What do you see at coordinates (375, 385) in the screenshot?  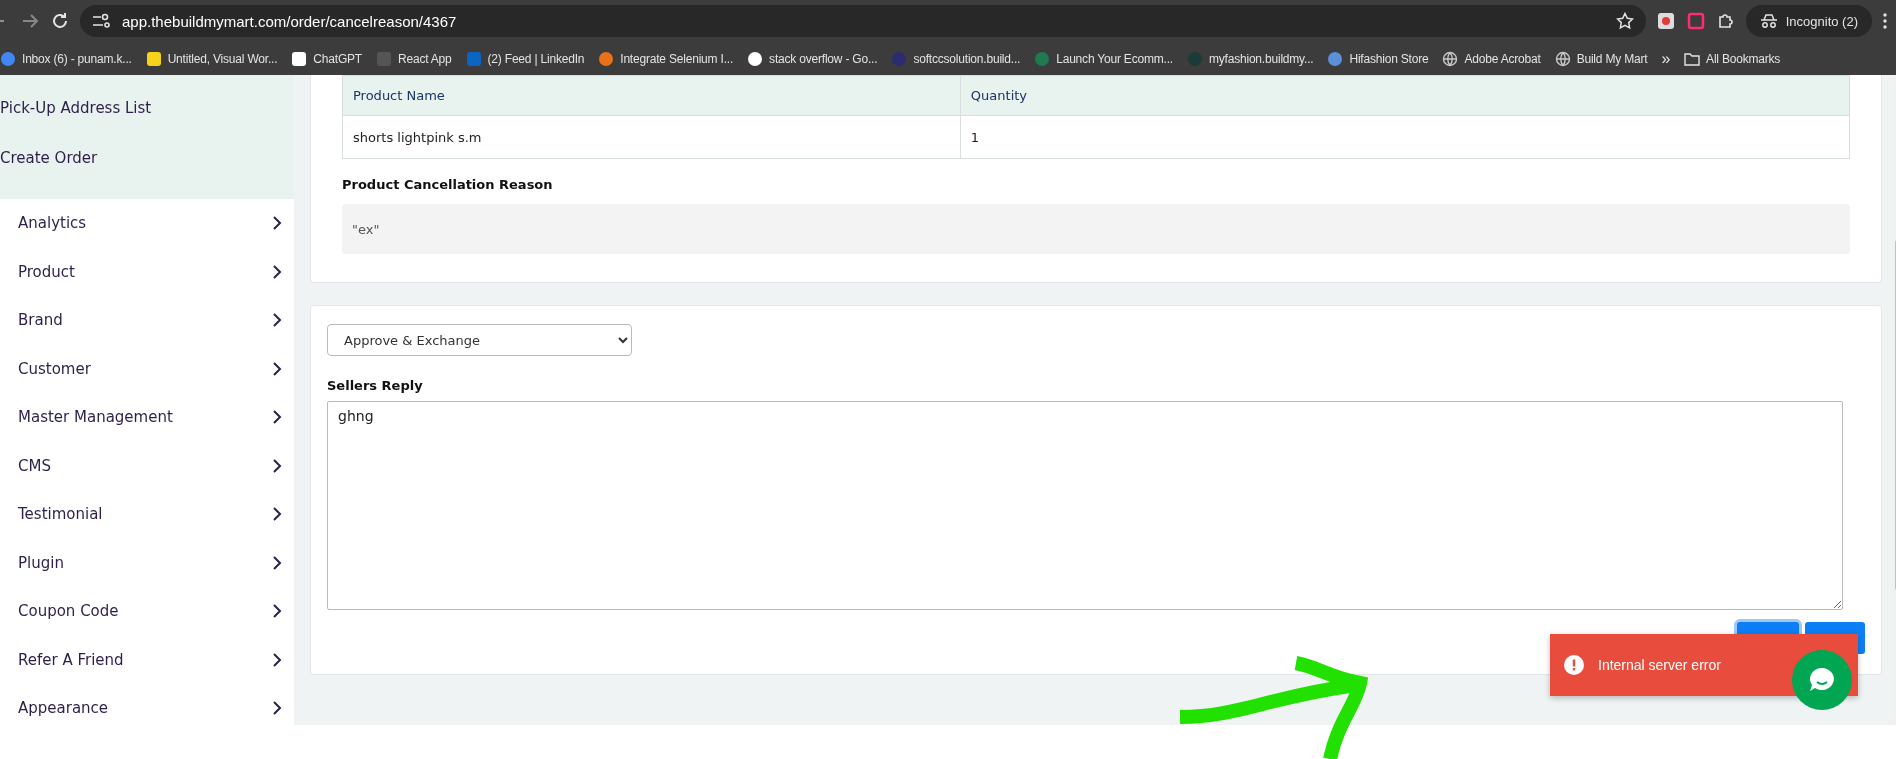 I see `field-label: Sellers Reply` at bounding box center [375, 385].